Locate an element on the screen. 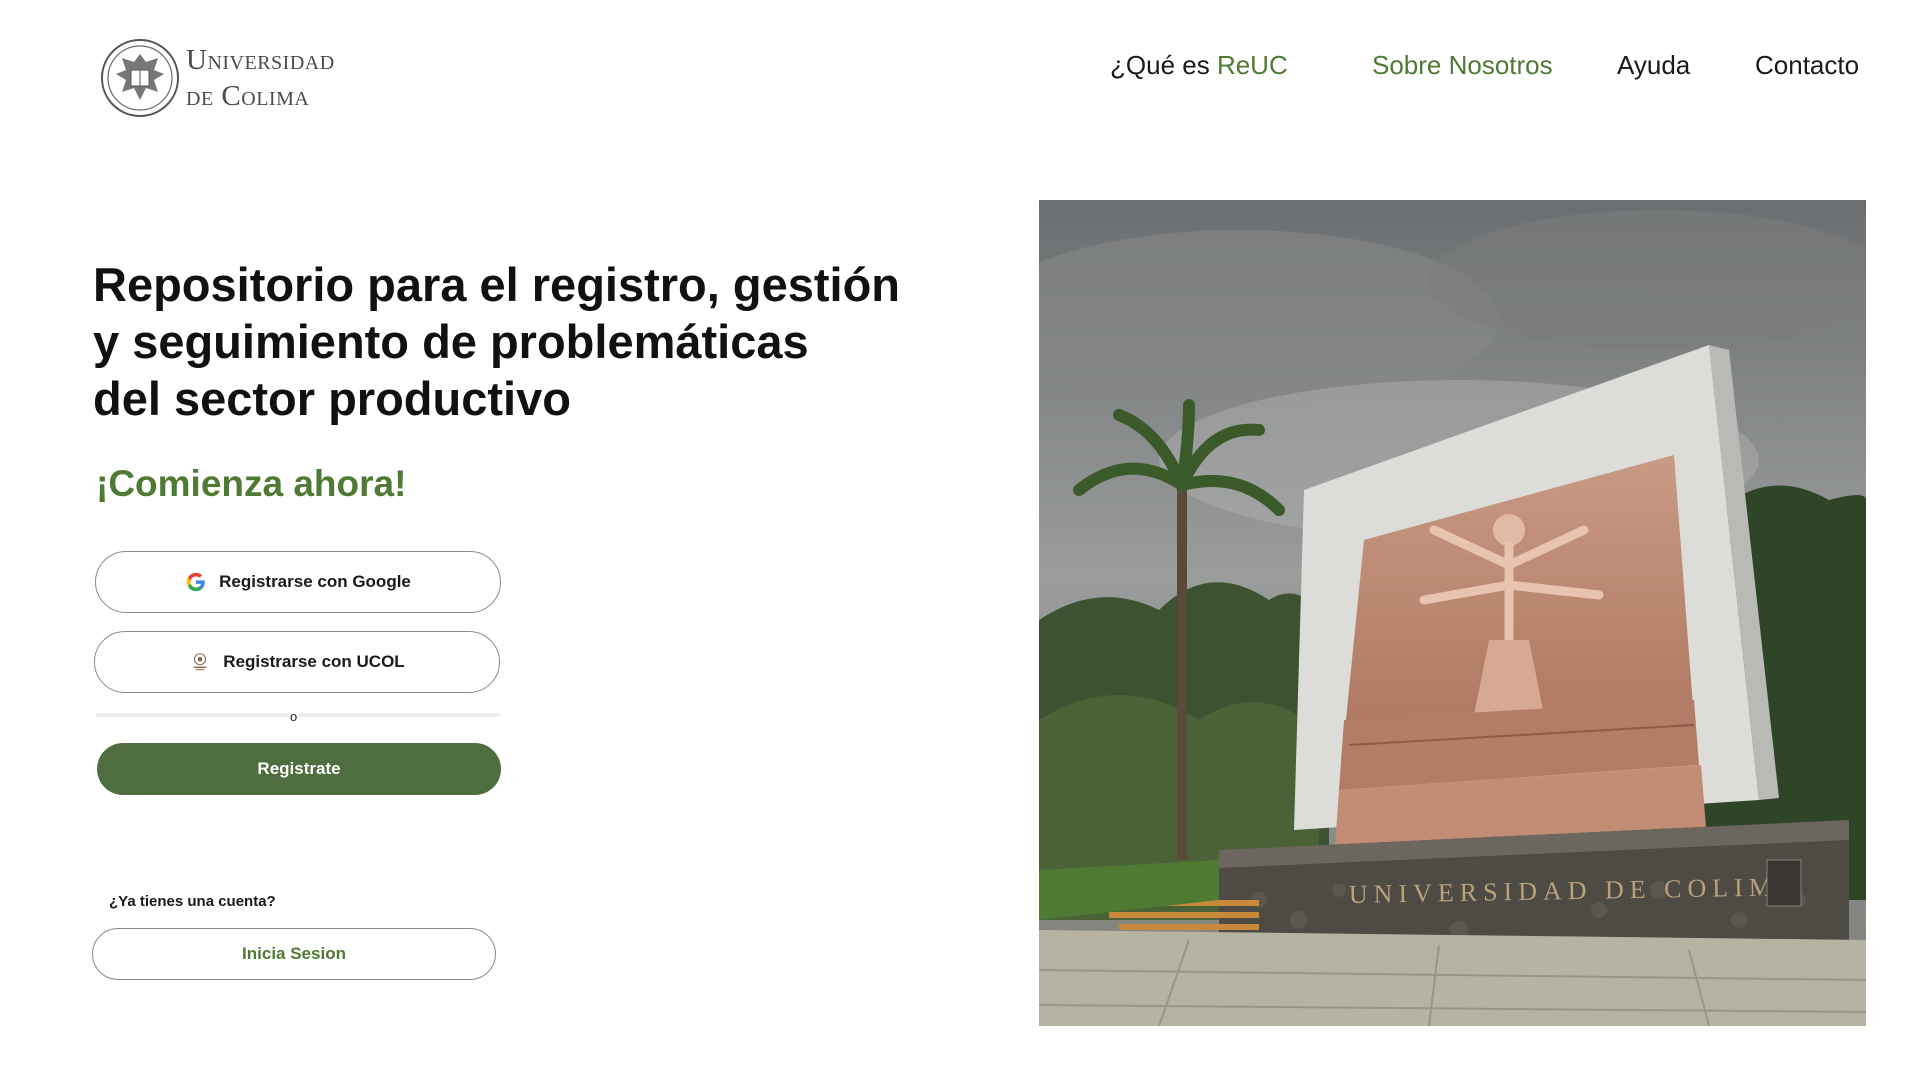 The image size is (1920, 1080). register-ucol-label: Registrarse con UCOL is located at coordinates (314, 661).